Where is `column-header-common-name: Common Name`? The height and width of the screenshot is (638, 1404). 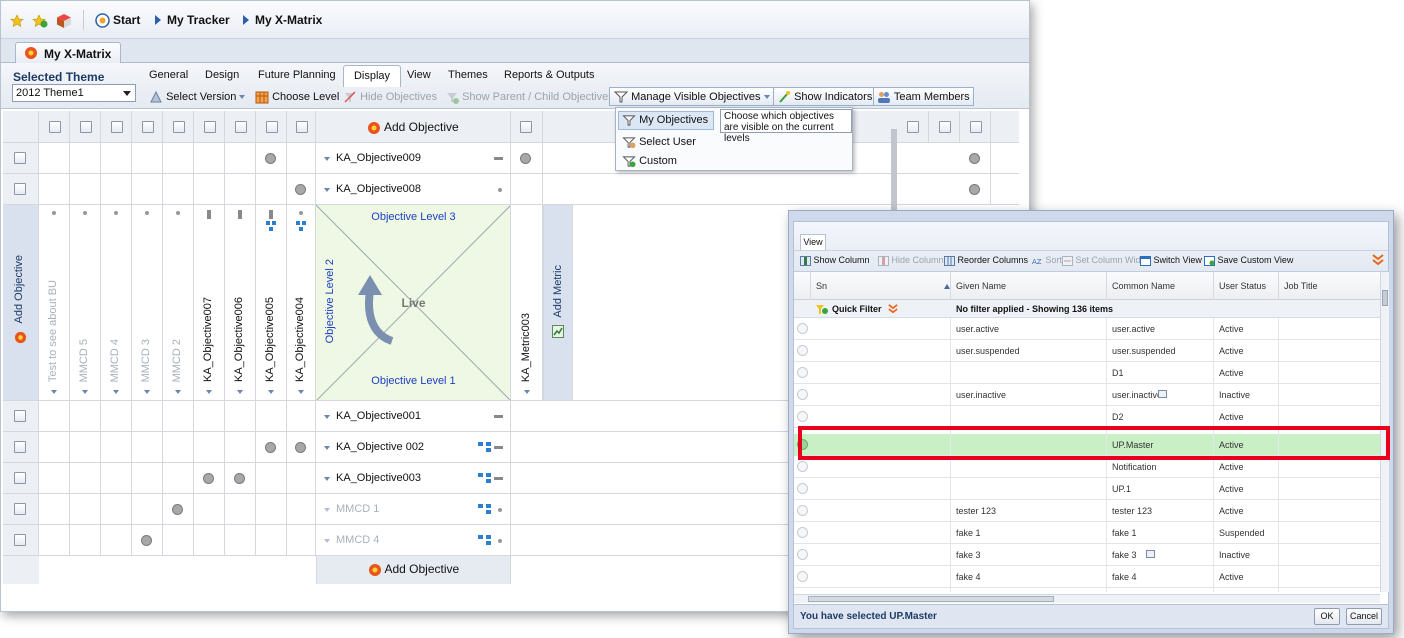
column-header-common-name: Common Name is located at coordinates (1143, 286).